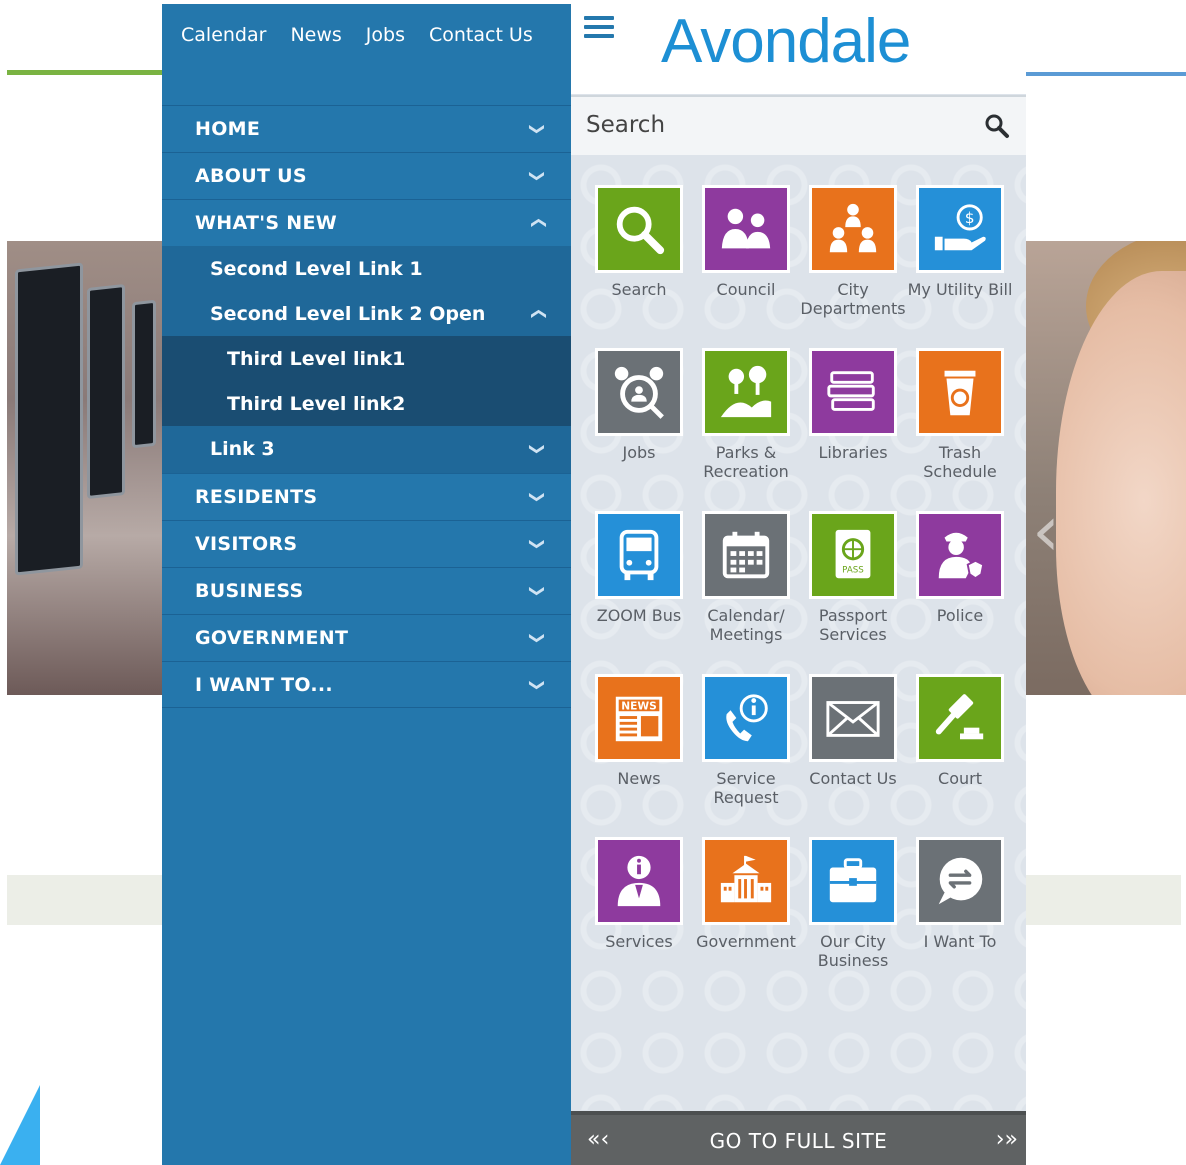  I want to click on go-to-full-site-button: «‹ GO TO FULL SITE ›», so click(798, 1138).